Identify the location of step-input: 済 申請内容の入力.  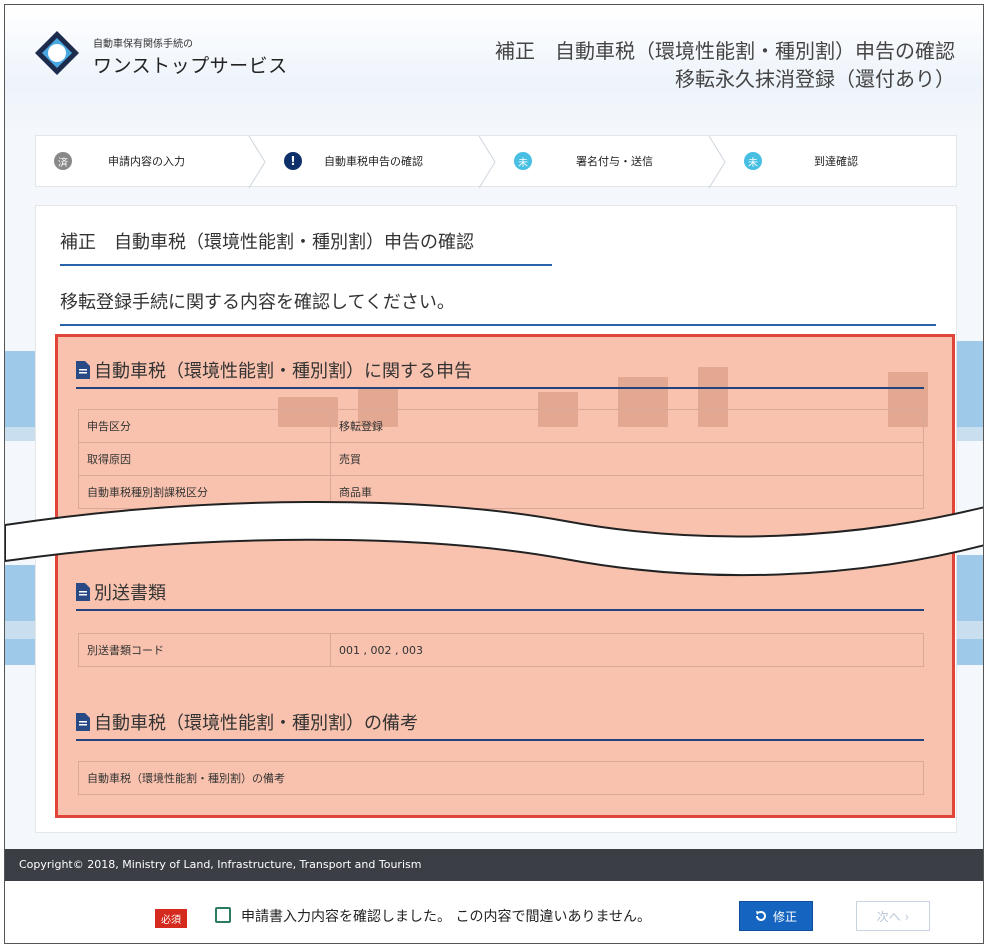
(151, 162).